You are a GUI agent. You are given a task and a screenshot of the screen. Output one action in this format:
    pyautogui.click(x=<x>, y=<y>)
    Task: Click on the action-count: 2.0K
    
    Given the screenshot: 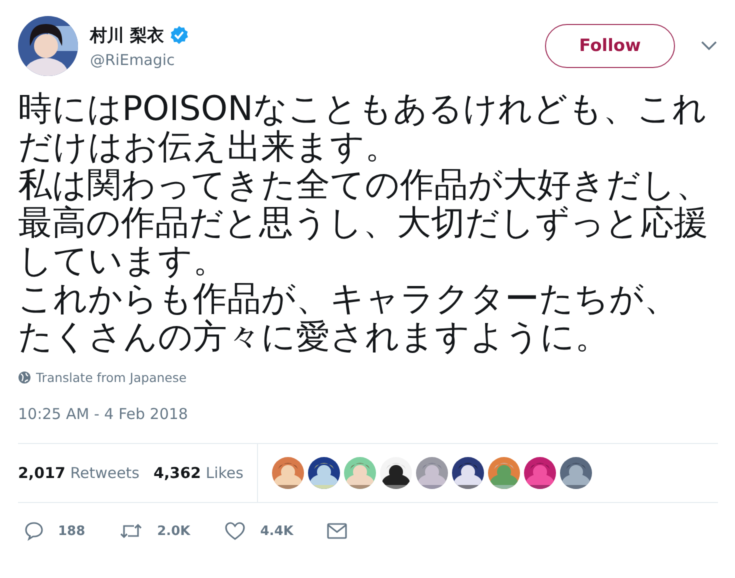 What is the action you would take?
    pyautogui.click(x=173, y=531)
    